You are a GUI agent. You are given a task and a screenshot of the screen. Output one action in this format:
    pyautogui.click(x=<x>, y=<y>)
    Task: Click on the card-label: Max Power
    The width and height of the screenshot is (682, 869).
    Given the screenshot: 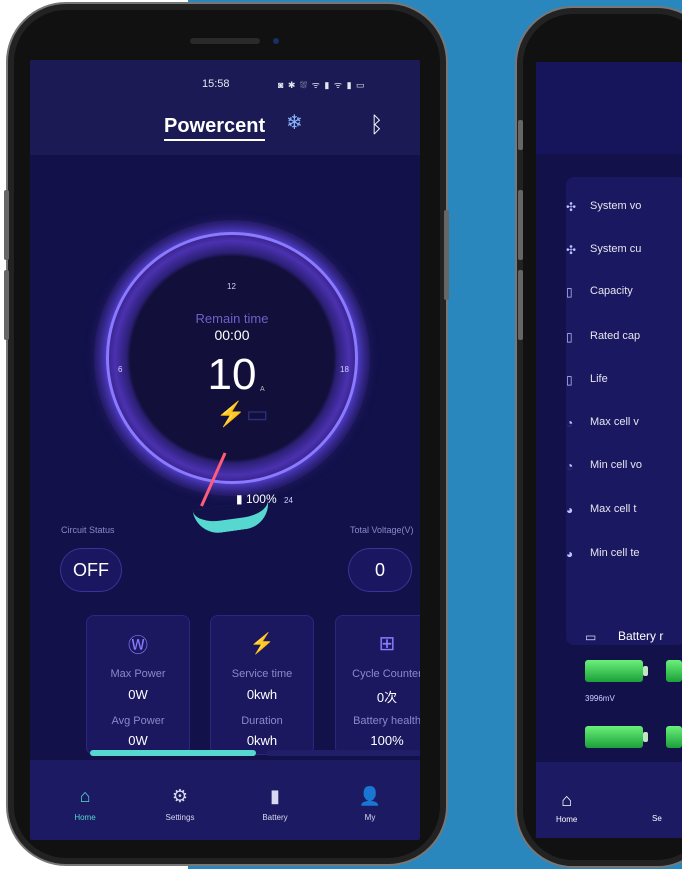 What is the action you would take?
    pyautogui.click(x=138, y=674)
    